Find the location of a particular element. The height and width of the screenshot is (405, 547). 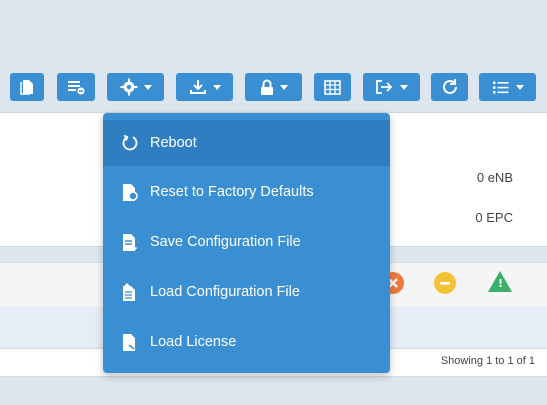

pagination-info: Showing 1 to 1 of 1 is located at coordinates (487, 361).